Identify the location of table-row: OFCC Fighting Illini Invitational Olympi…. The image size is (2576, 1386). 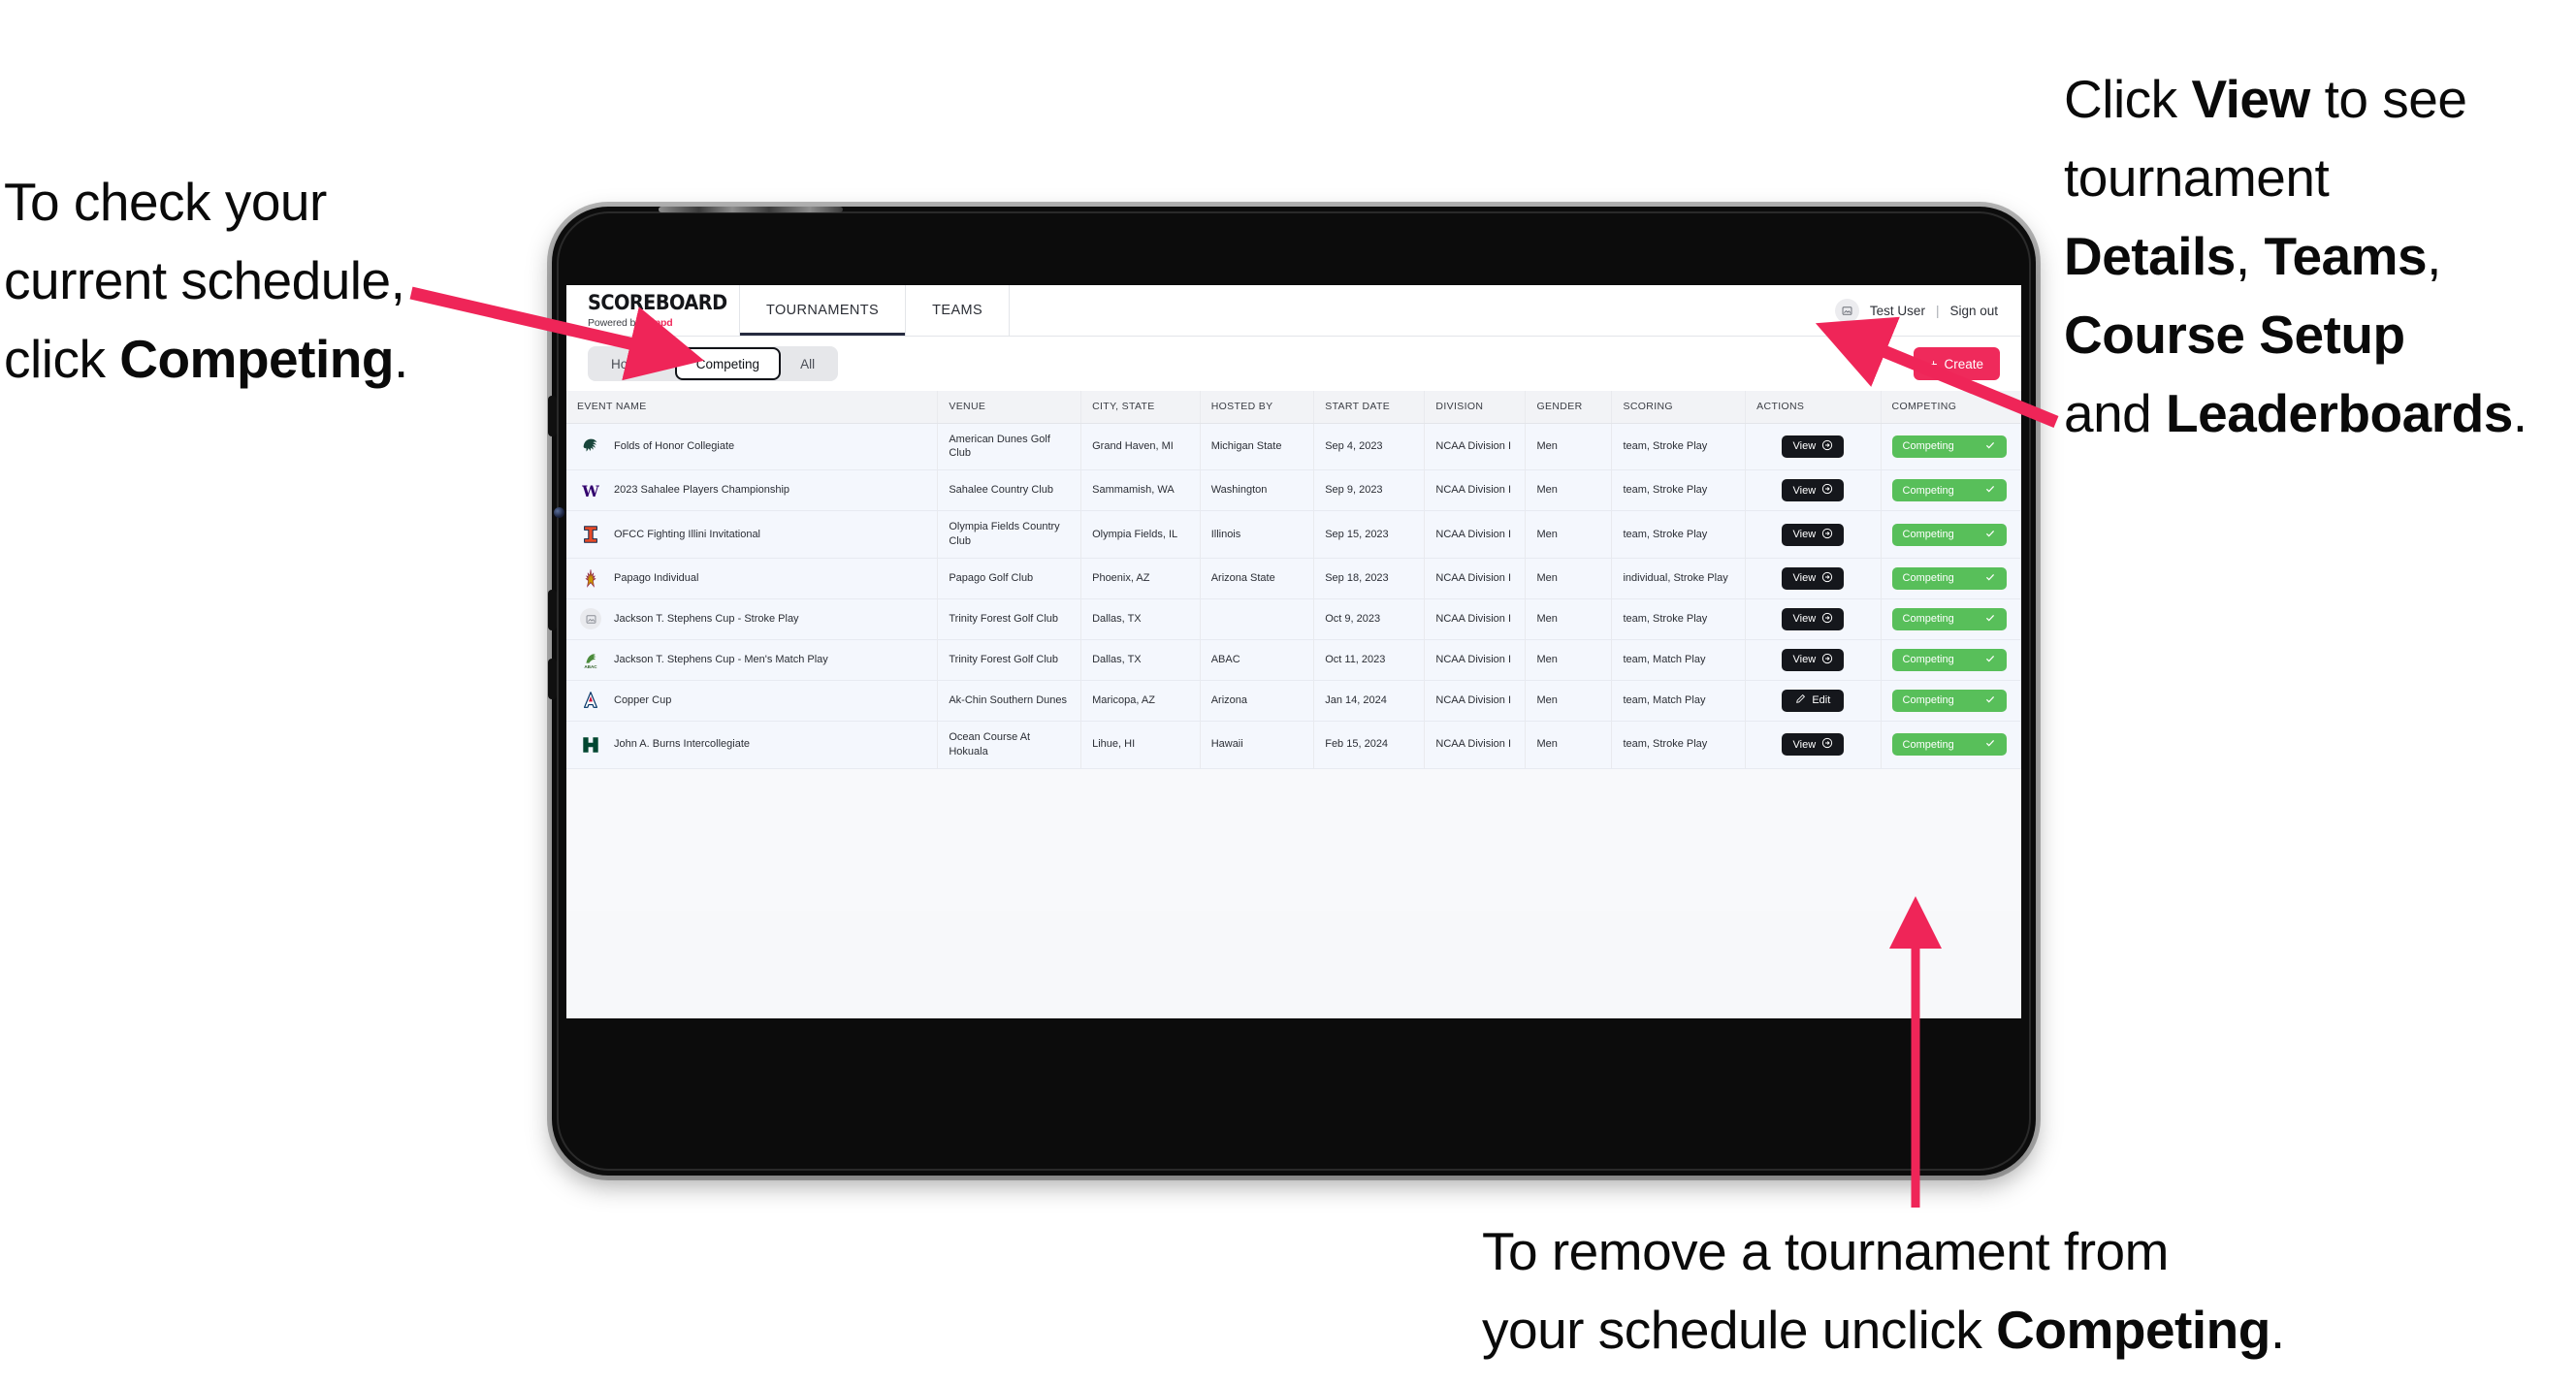
(1293, 534).